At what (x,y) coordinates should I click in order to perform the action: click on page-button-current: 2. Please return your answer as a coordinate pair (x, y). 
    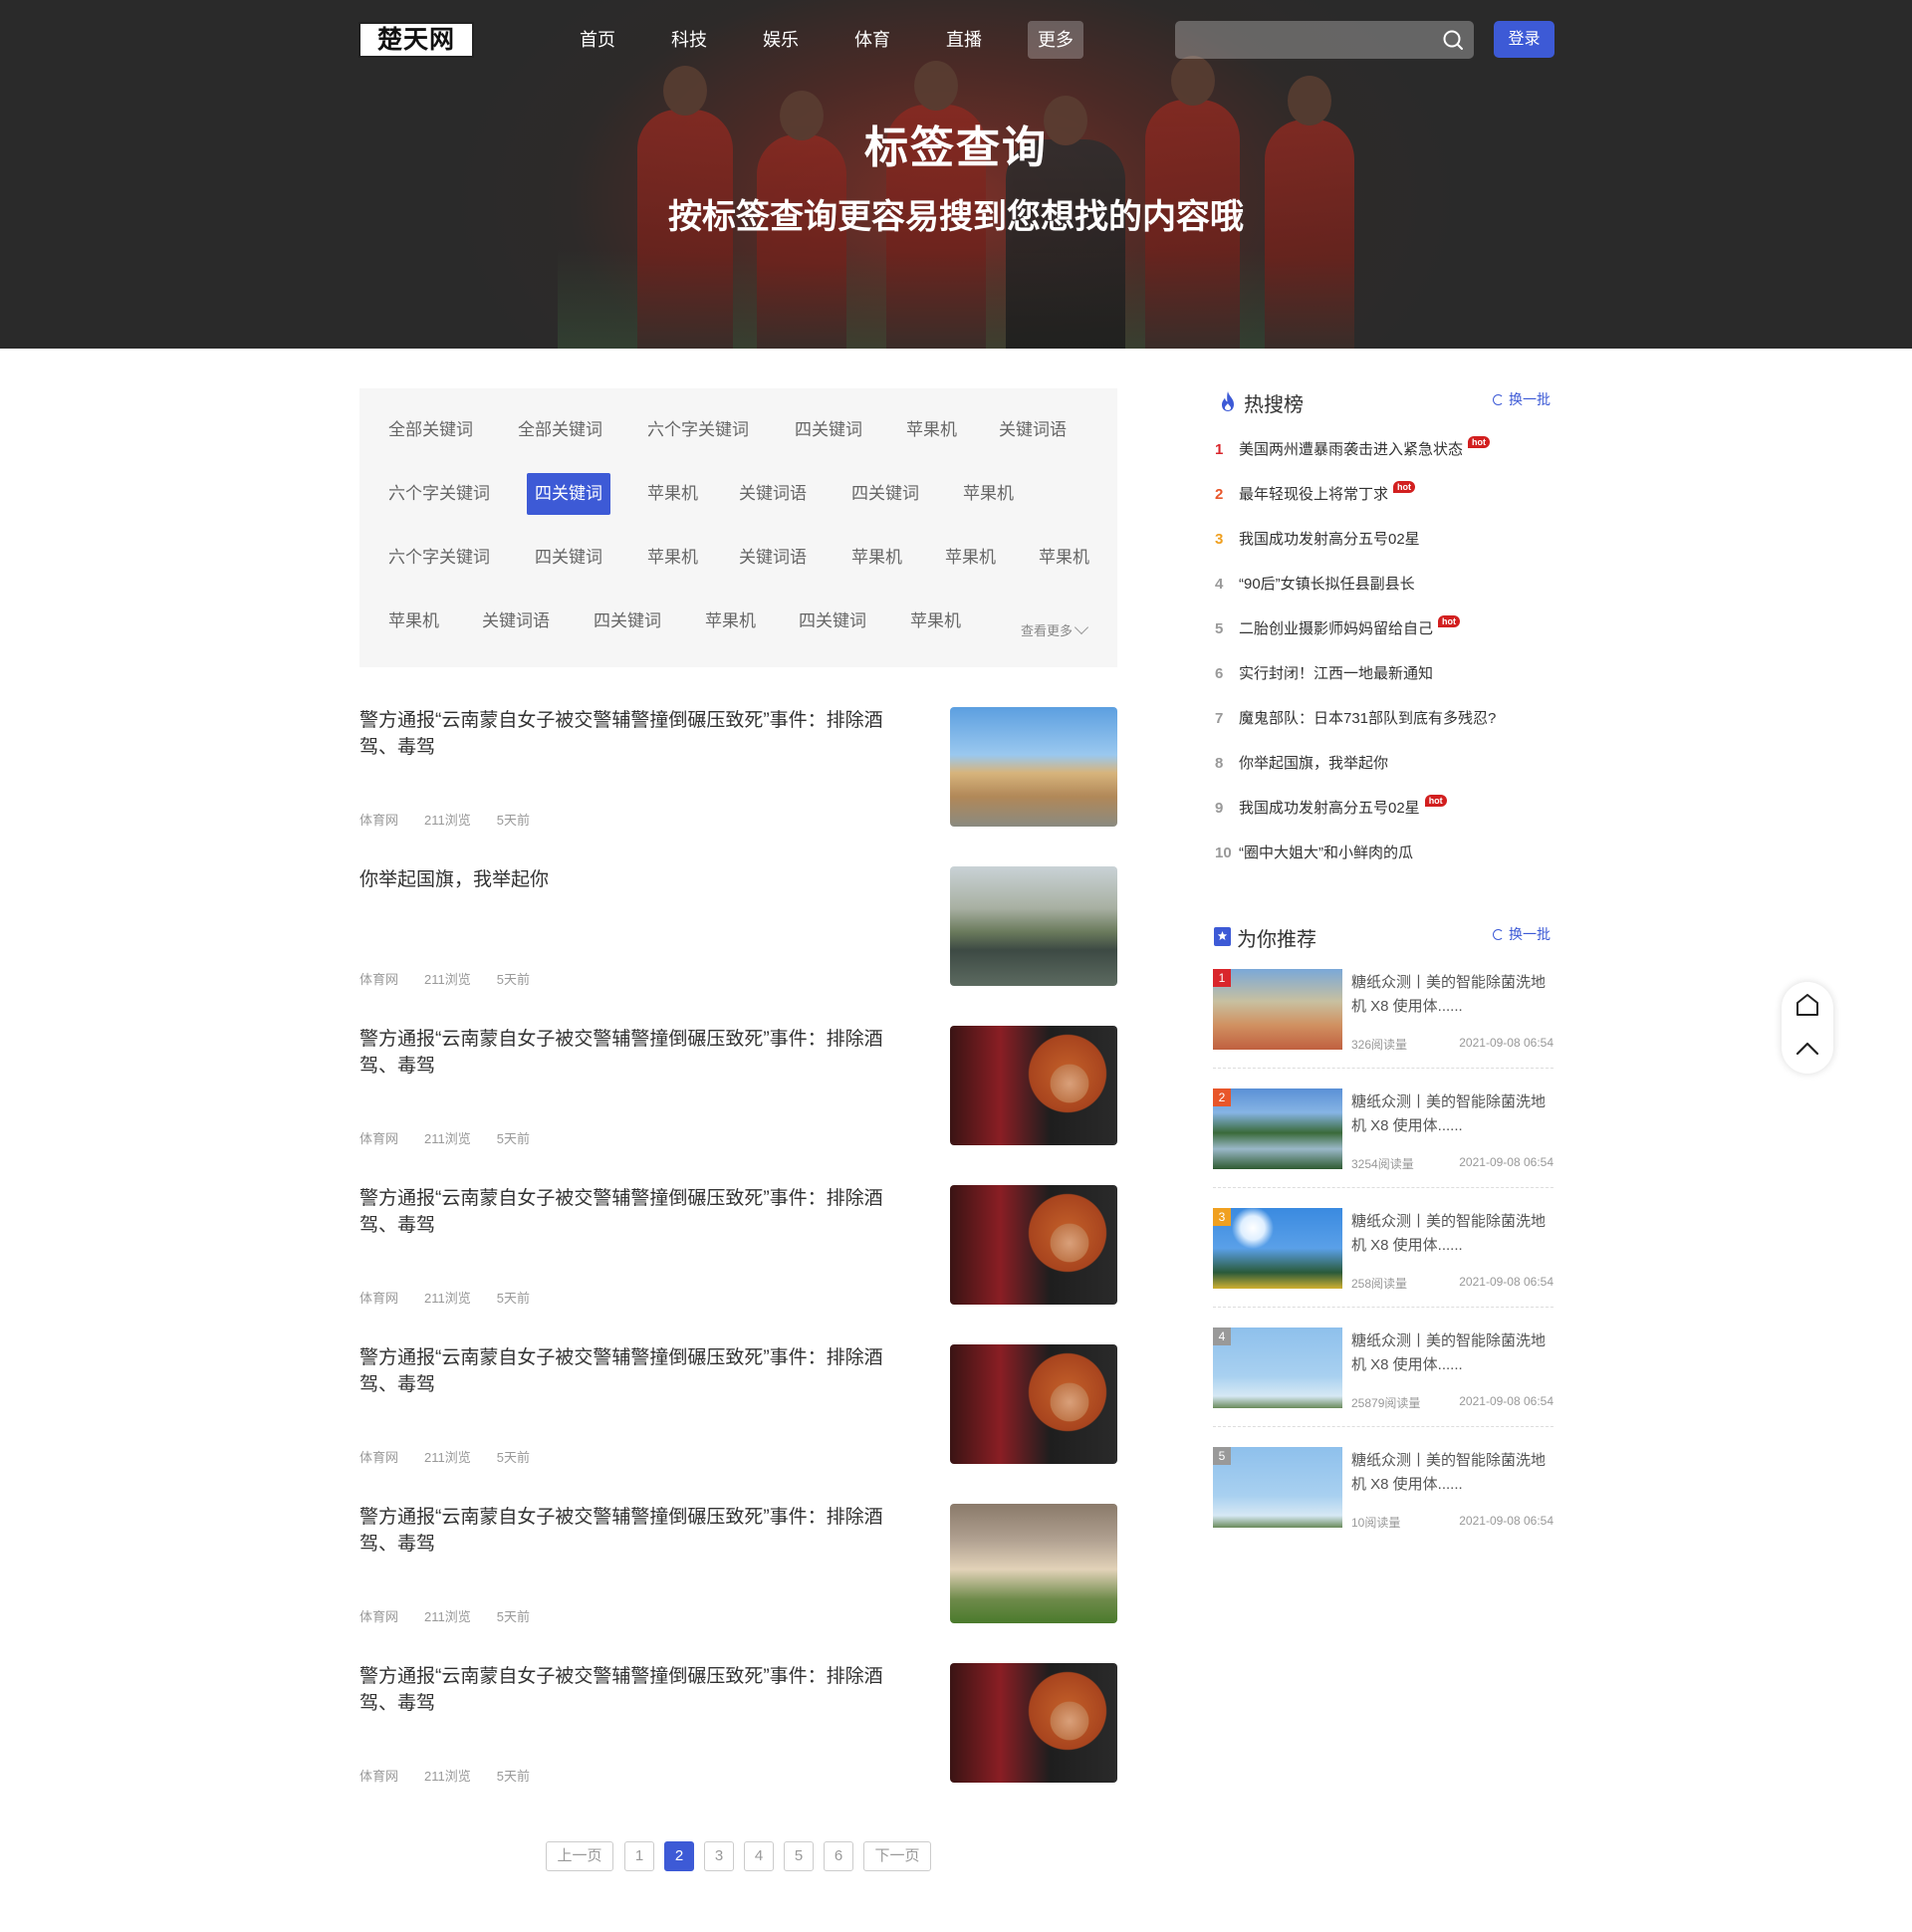
    Looking at the image, I should click on (679, 1856).